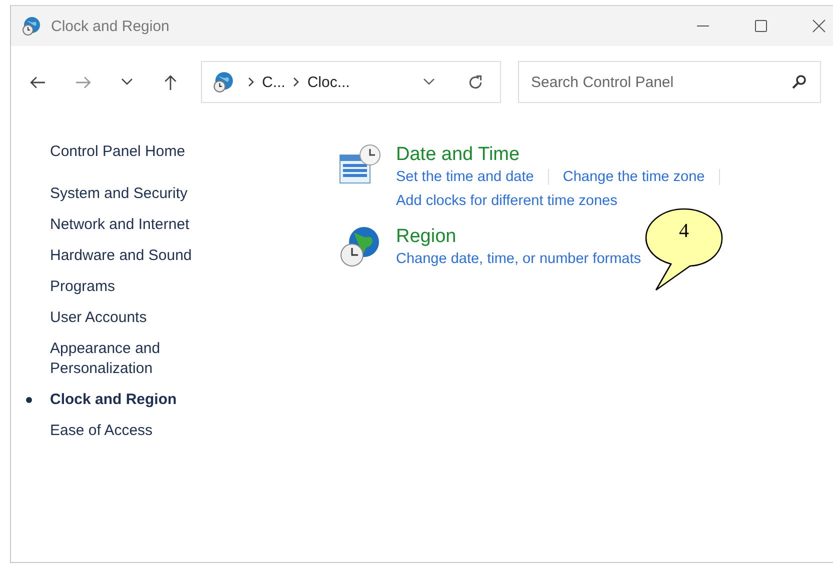  Describe the element at coordinates (170, 82) in the screenshot. I see `up-arrow-icon` at that location.